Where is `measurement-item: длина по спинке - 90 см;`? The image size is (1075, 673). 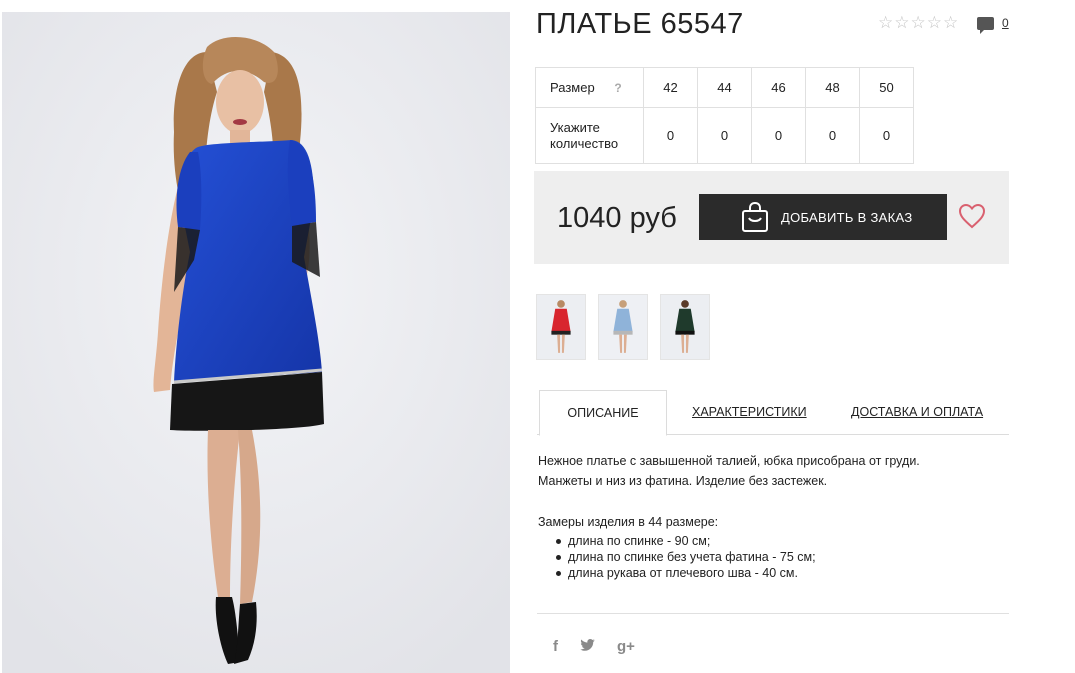
measurement-item: длина по спинке - 90 см; is located at coordinates (686, 541).